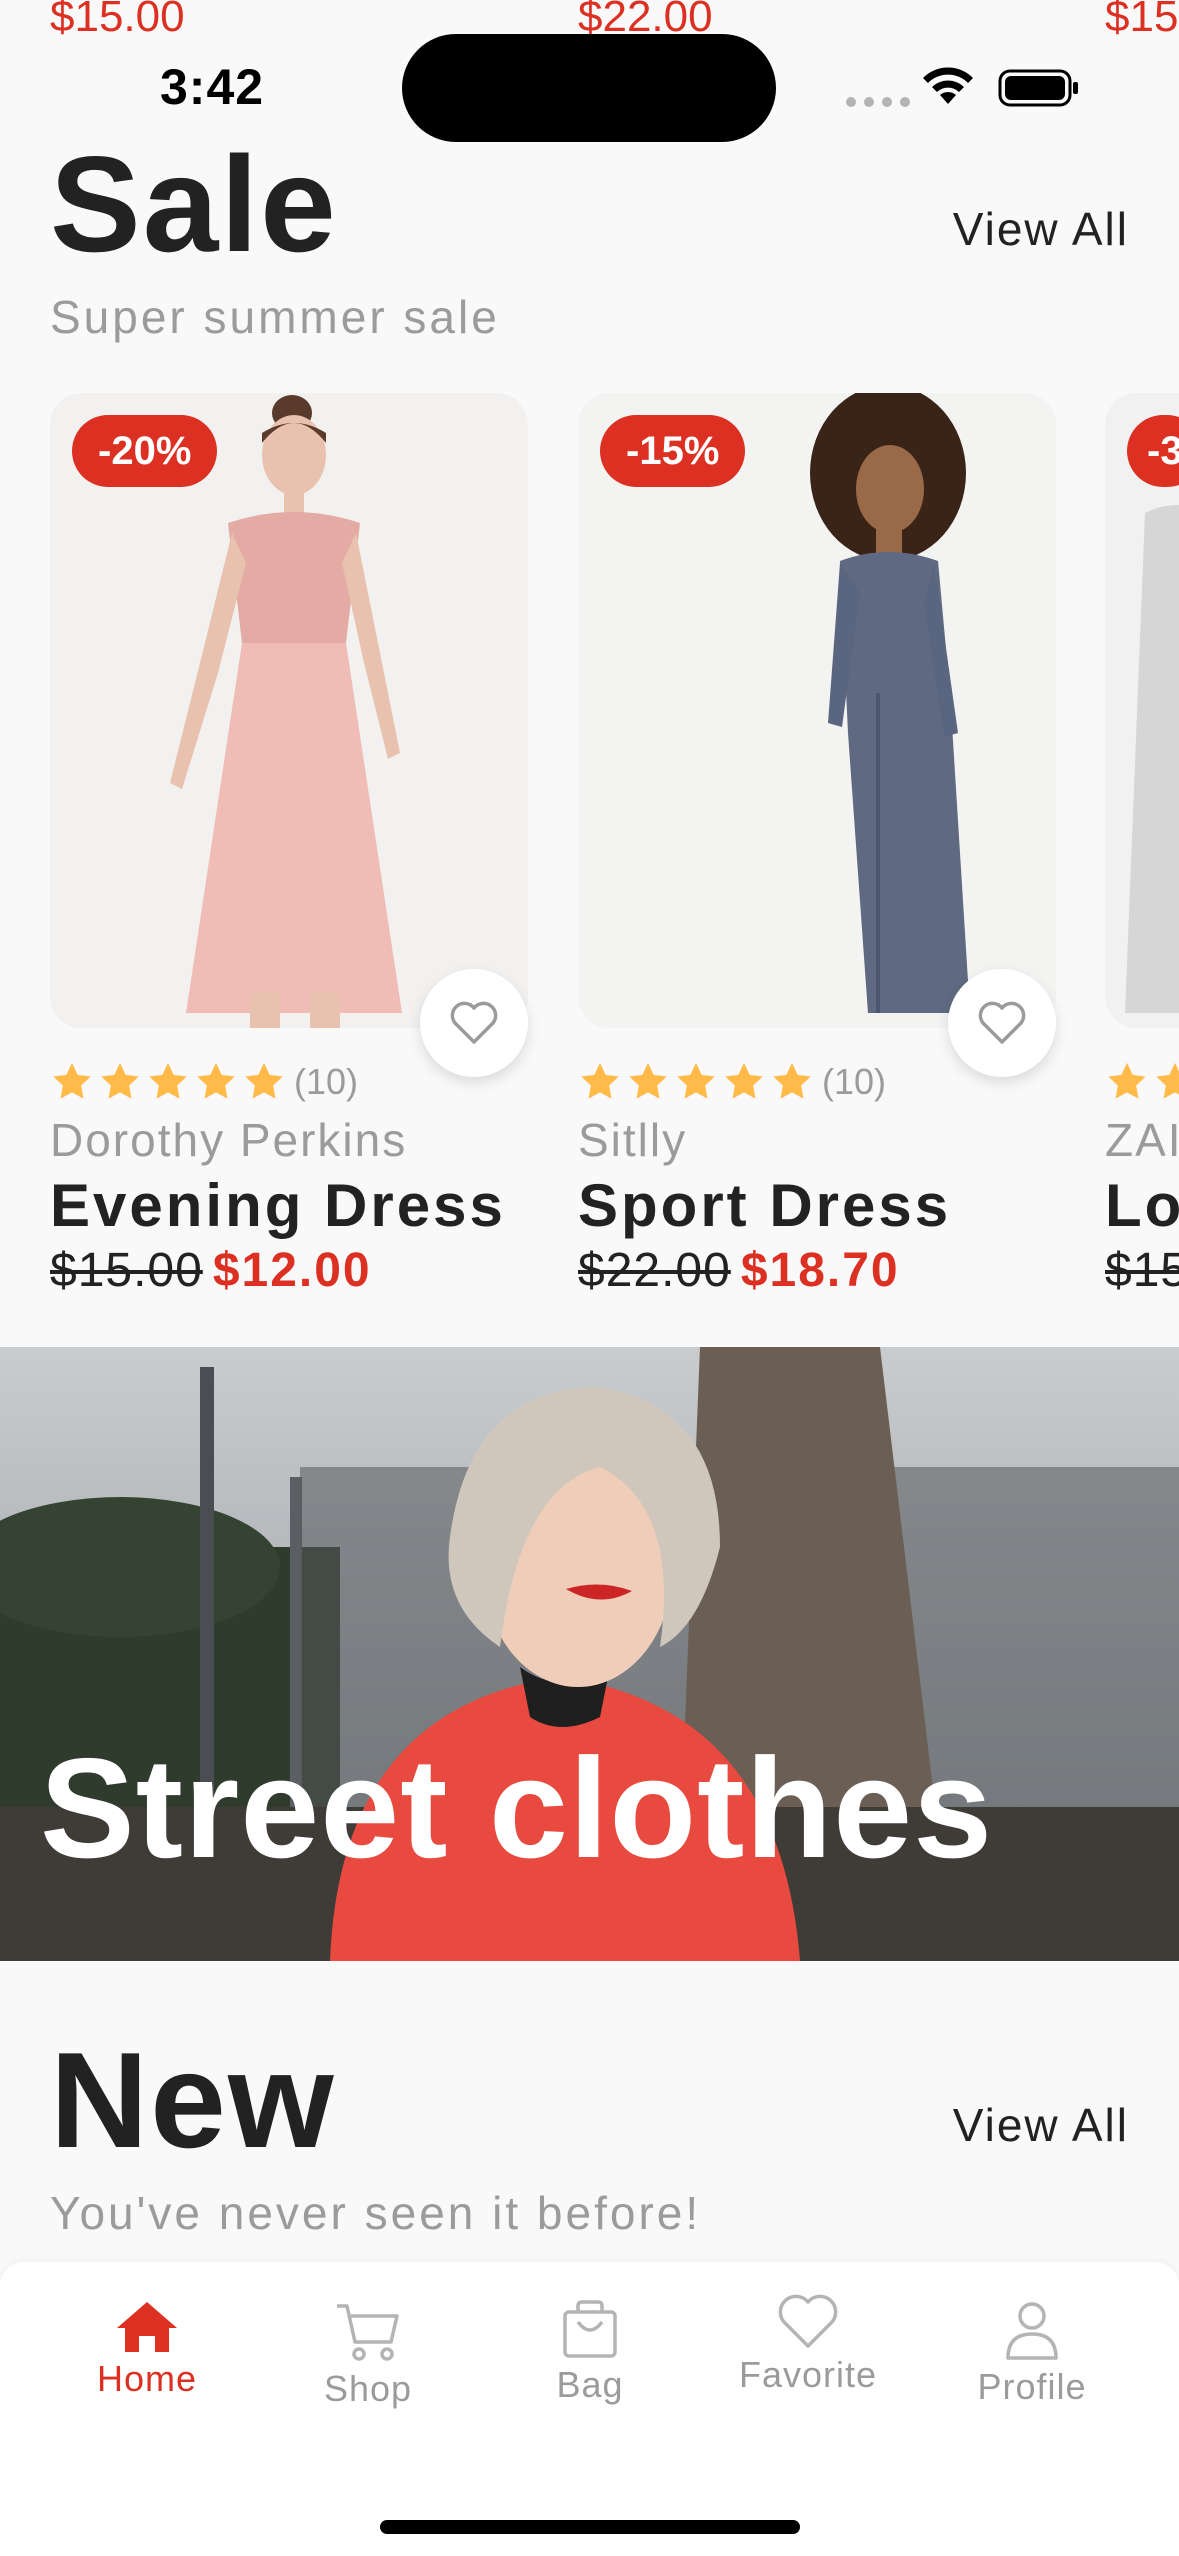 The image size is (1179, 2556). What do you see at coordinates (517, 1808) in the screenshot?
I see `banner-title: Street clothes` at bounding box center [517, 1808].